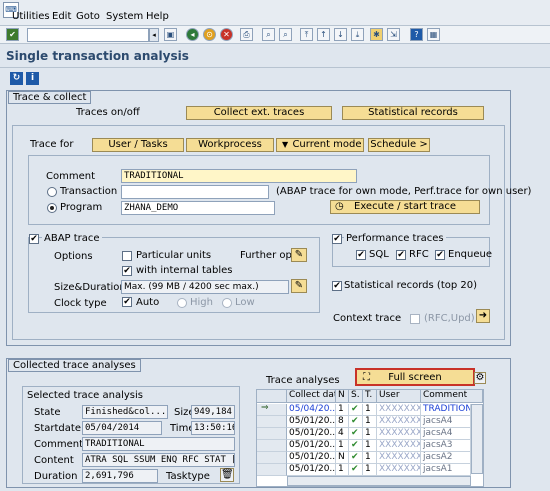  What do you see at coordinates (198, 208) in the screenshot?
I see `program-input: ZHANA_DEMO` at bounding box center [198, 208].